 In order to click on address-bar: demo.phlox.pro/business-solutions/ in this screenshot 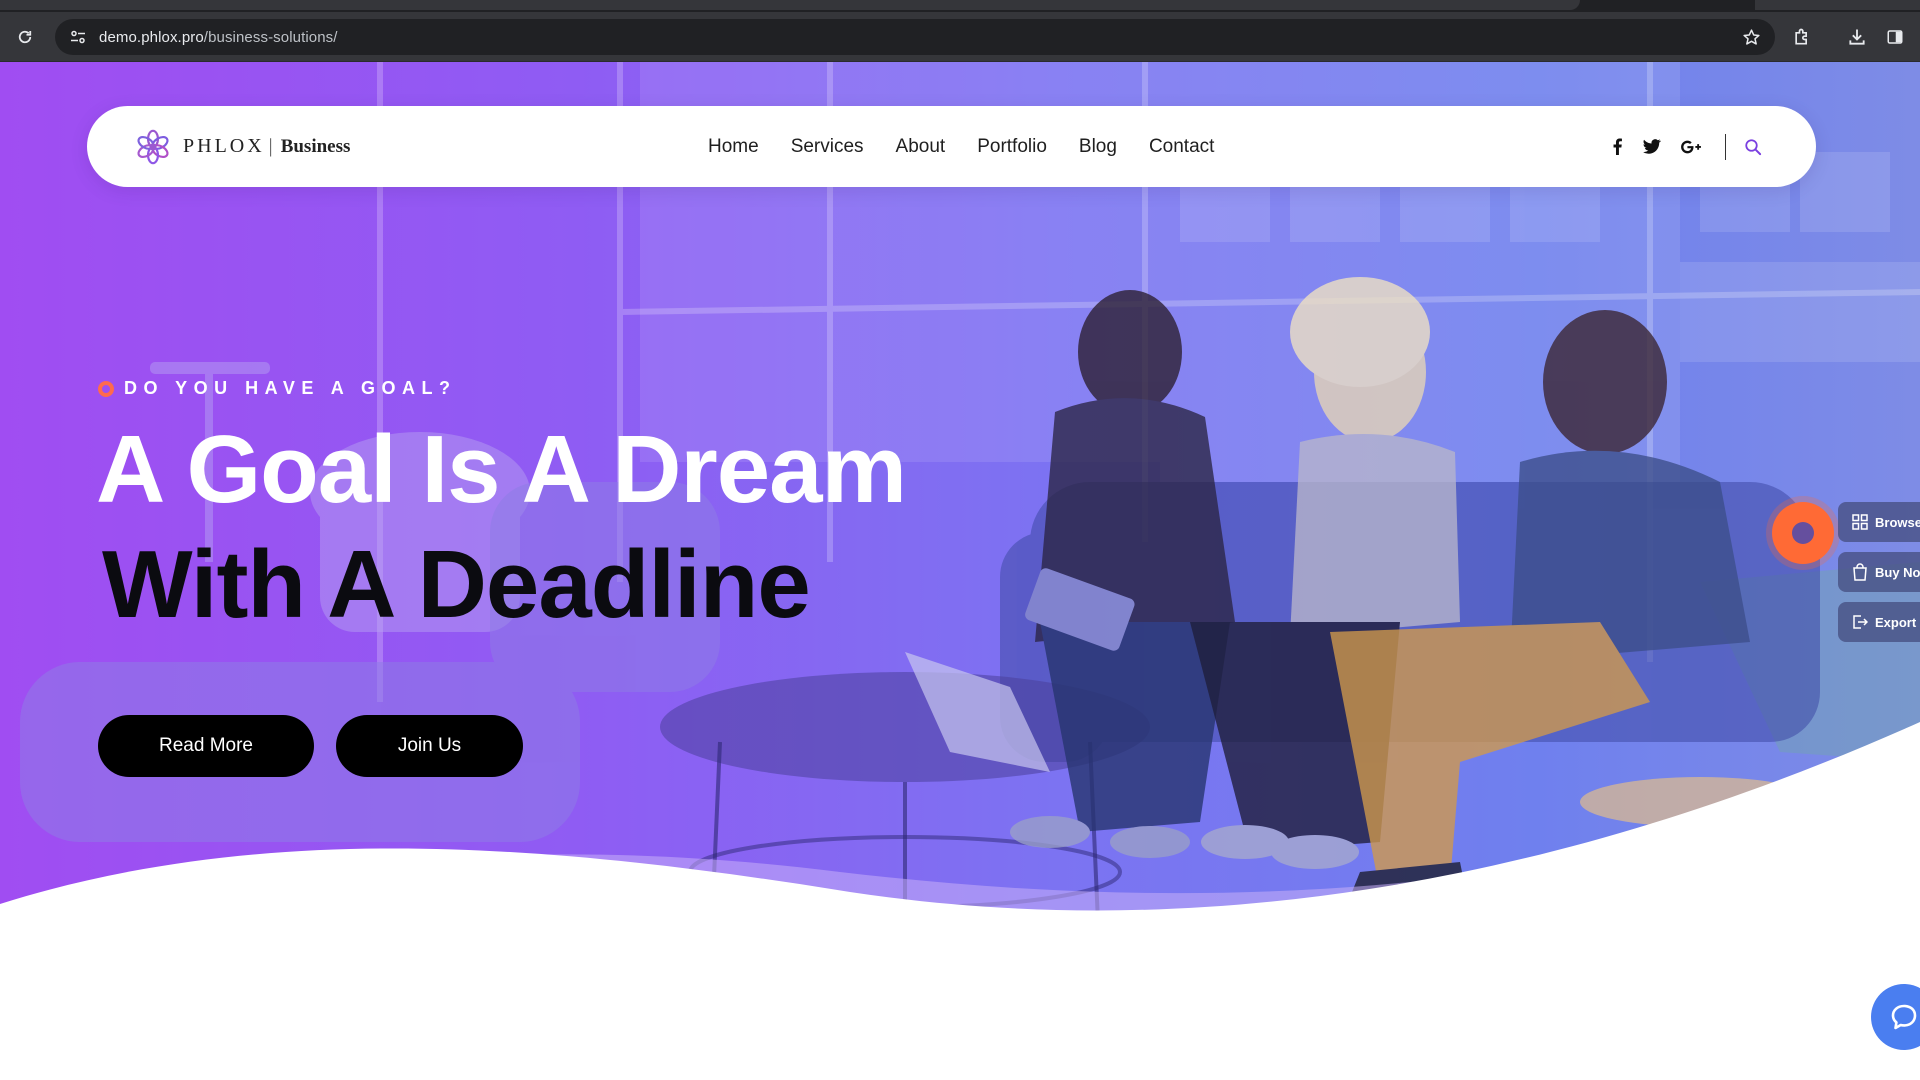, I will do `click(915, 37)`.